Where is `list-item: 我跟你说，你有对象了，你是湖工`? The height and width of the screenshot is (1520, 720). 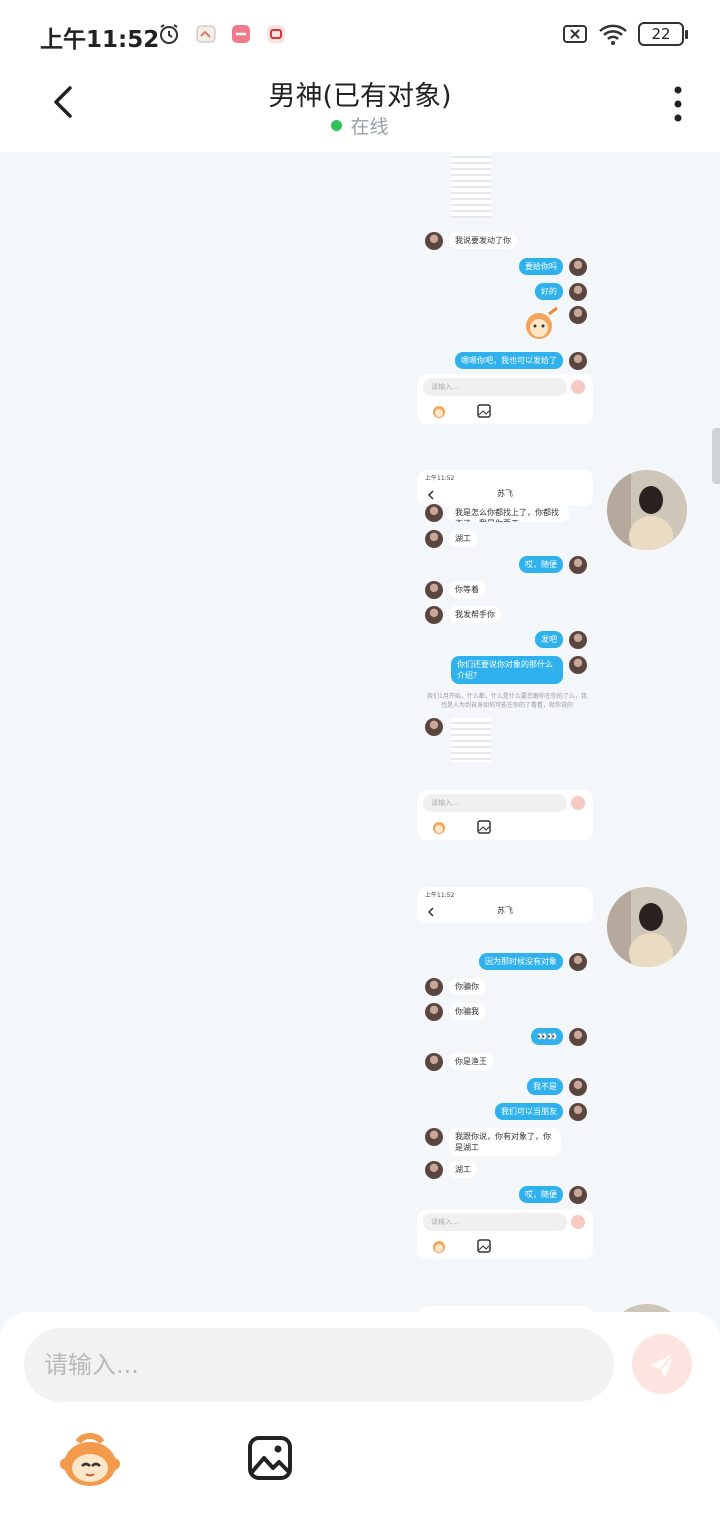
list-item: 我跟你说，你有对象了，你是湖工 is located at coordinates (510, 1142).